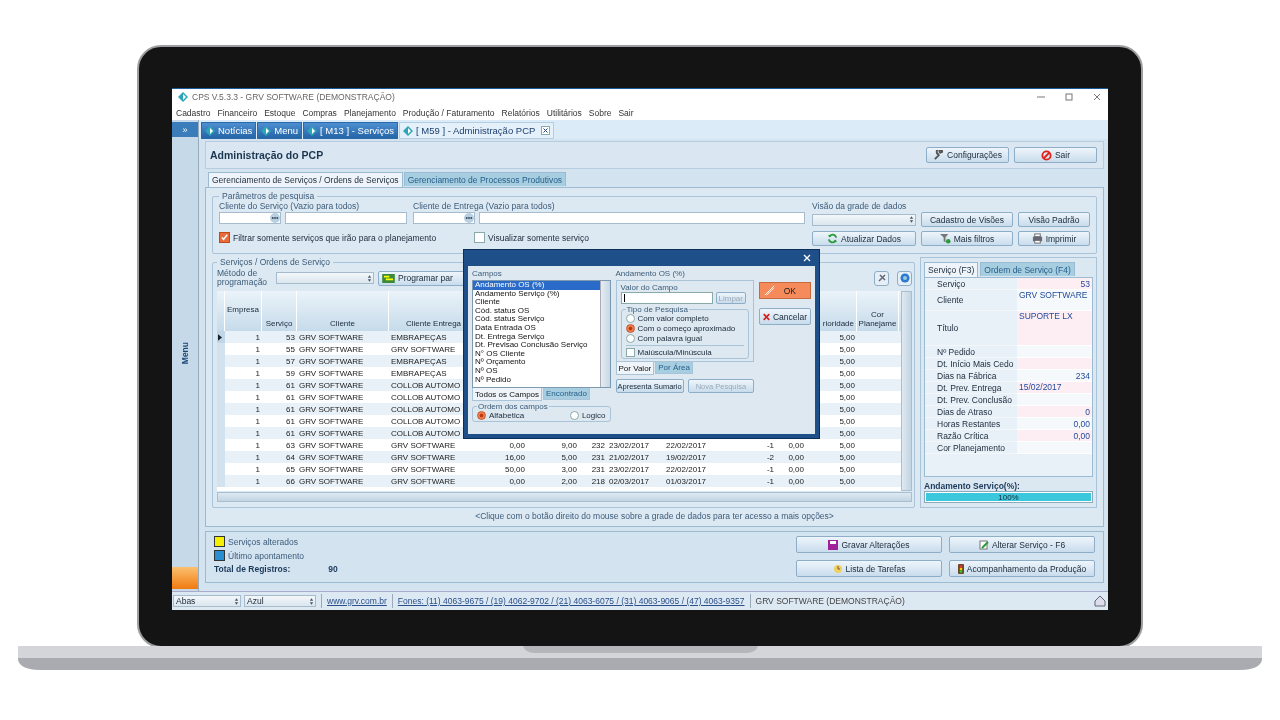  I want to click on table-cell: 01/03/2017, so click(686, 481).